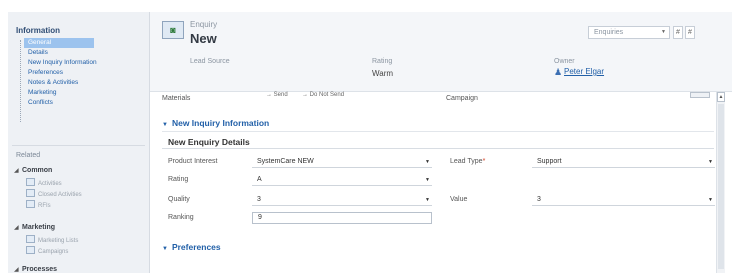  What do you see at coordinates (79, 93) in the screenshot?
I see `sidebar-item-marketing: Marketing` at bounding box center [79, 93].